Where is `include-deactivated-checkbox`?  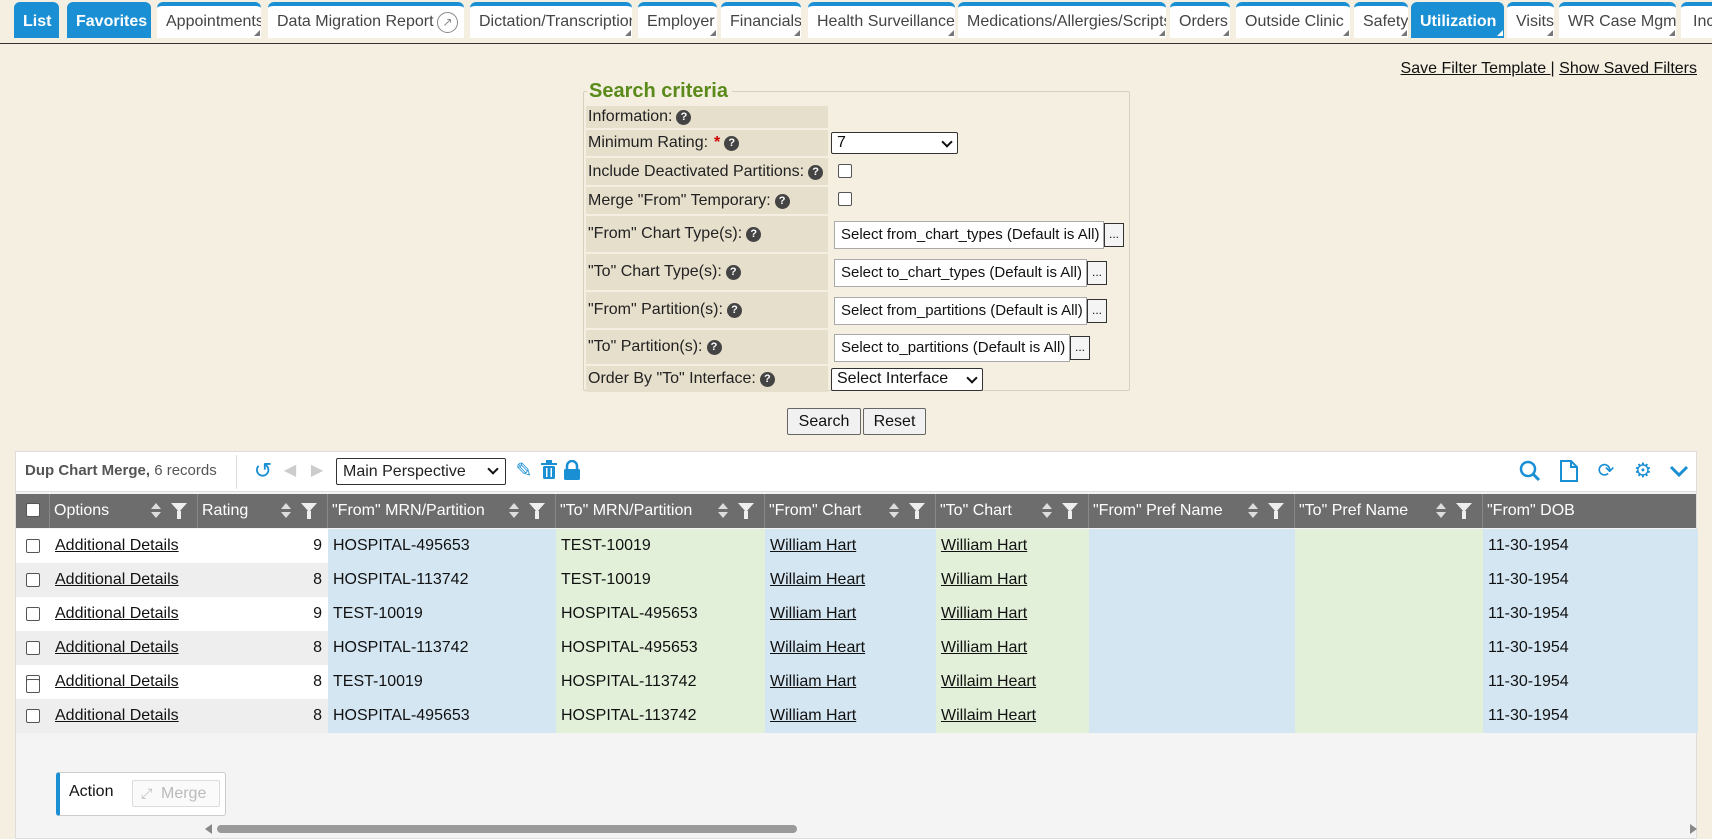 include-deactivated-checkbox is located at coordinates (845, 171).